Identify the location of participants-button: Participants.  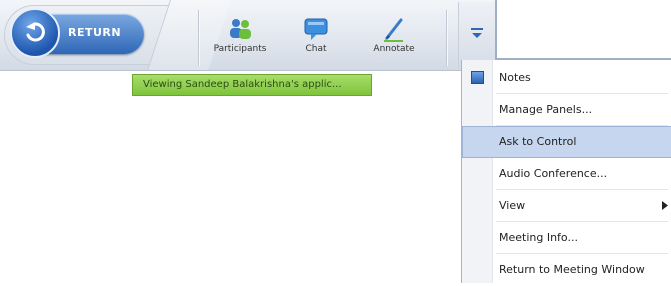
(240, 38).